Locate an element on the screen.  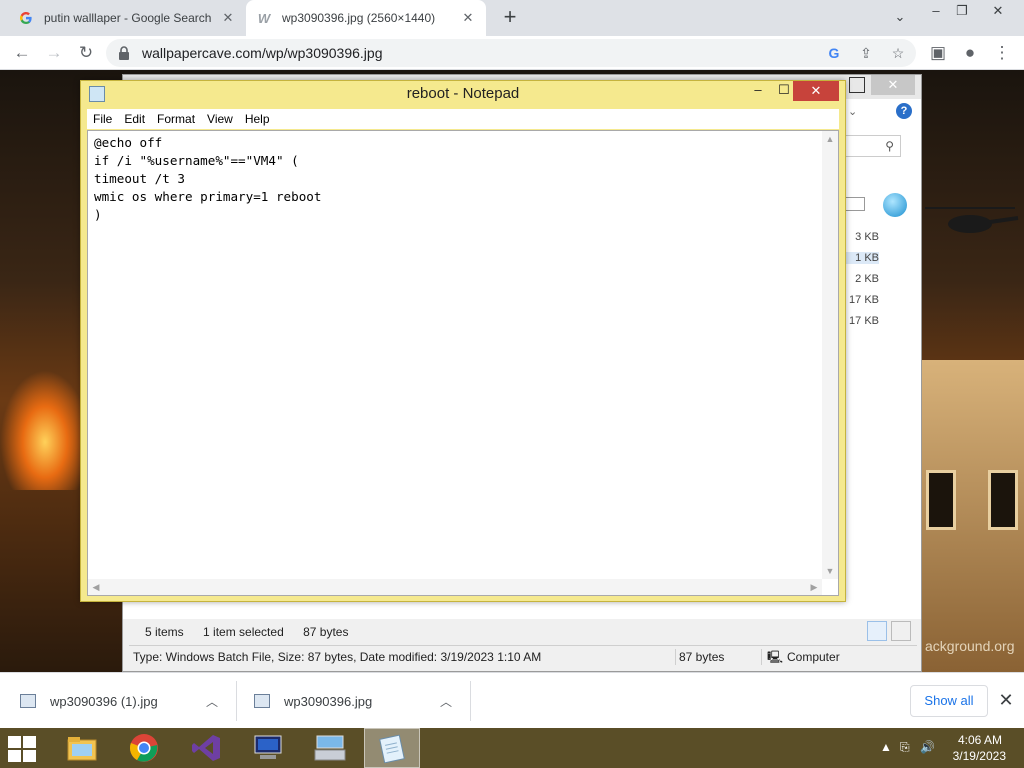
chrome-icon is located at coordinates (144, 748).